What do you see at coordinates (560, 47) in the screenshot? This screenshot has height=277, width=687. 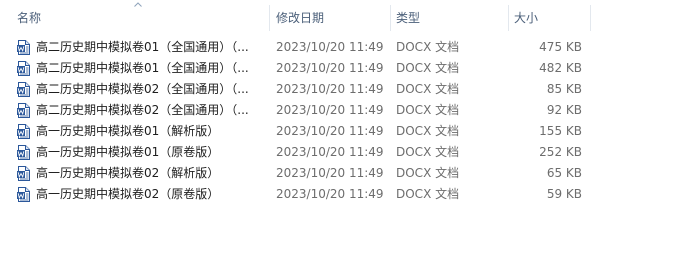 I see `file-size: 475 KB` at bounding box center [560, 47].